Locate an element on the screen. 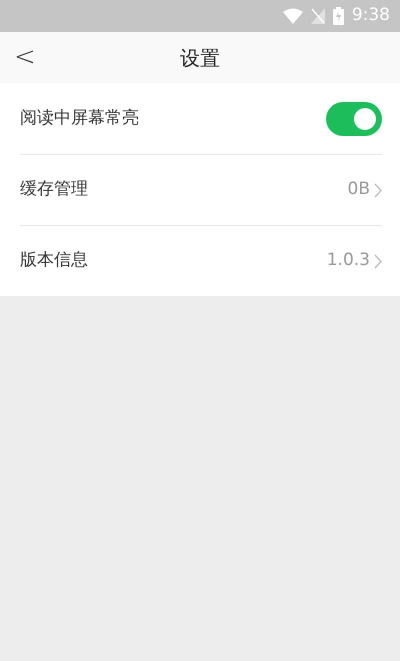 The width and height of the screenshot is (400, 661). toggle-switch is located at coordinates (354, 119).